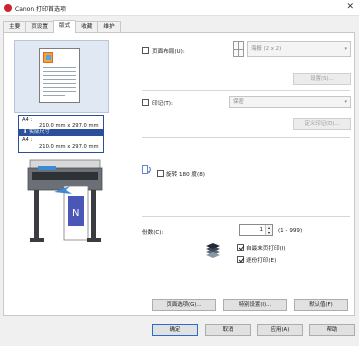 This screenshot has width=359, height=346. I want to click on rotate-icon, so click(146, 169).